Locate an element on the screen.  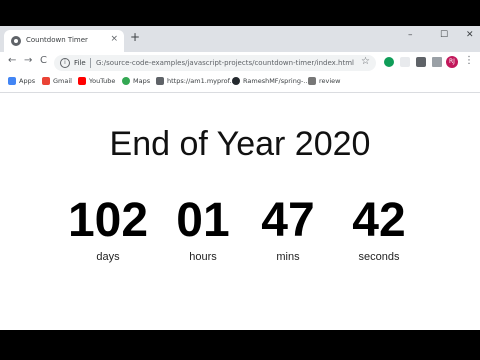
bookmark-label: Maps is located at coordinates (142, 81).